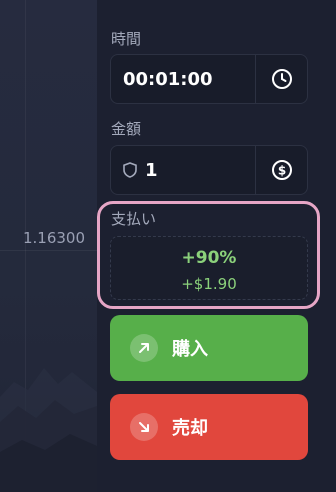 This screenshot has height=492, width=336. Describe the element at coordinates (151, 170) in the screenshot. I see `amount-value: 1` at that location.